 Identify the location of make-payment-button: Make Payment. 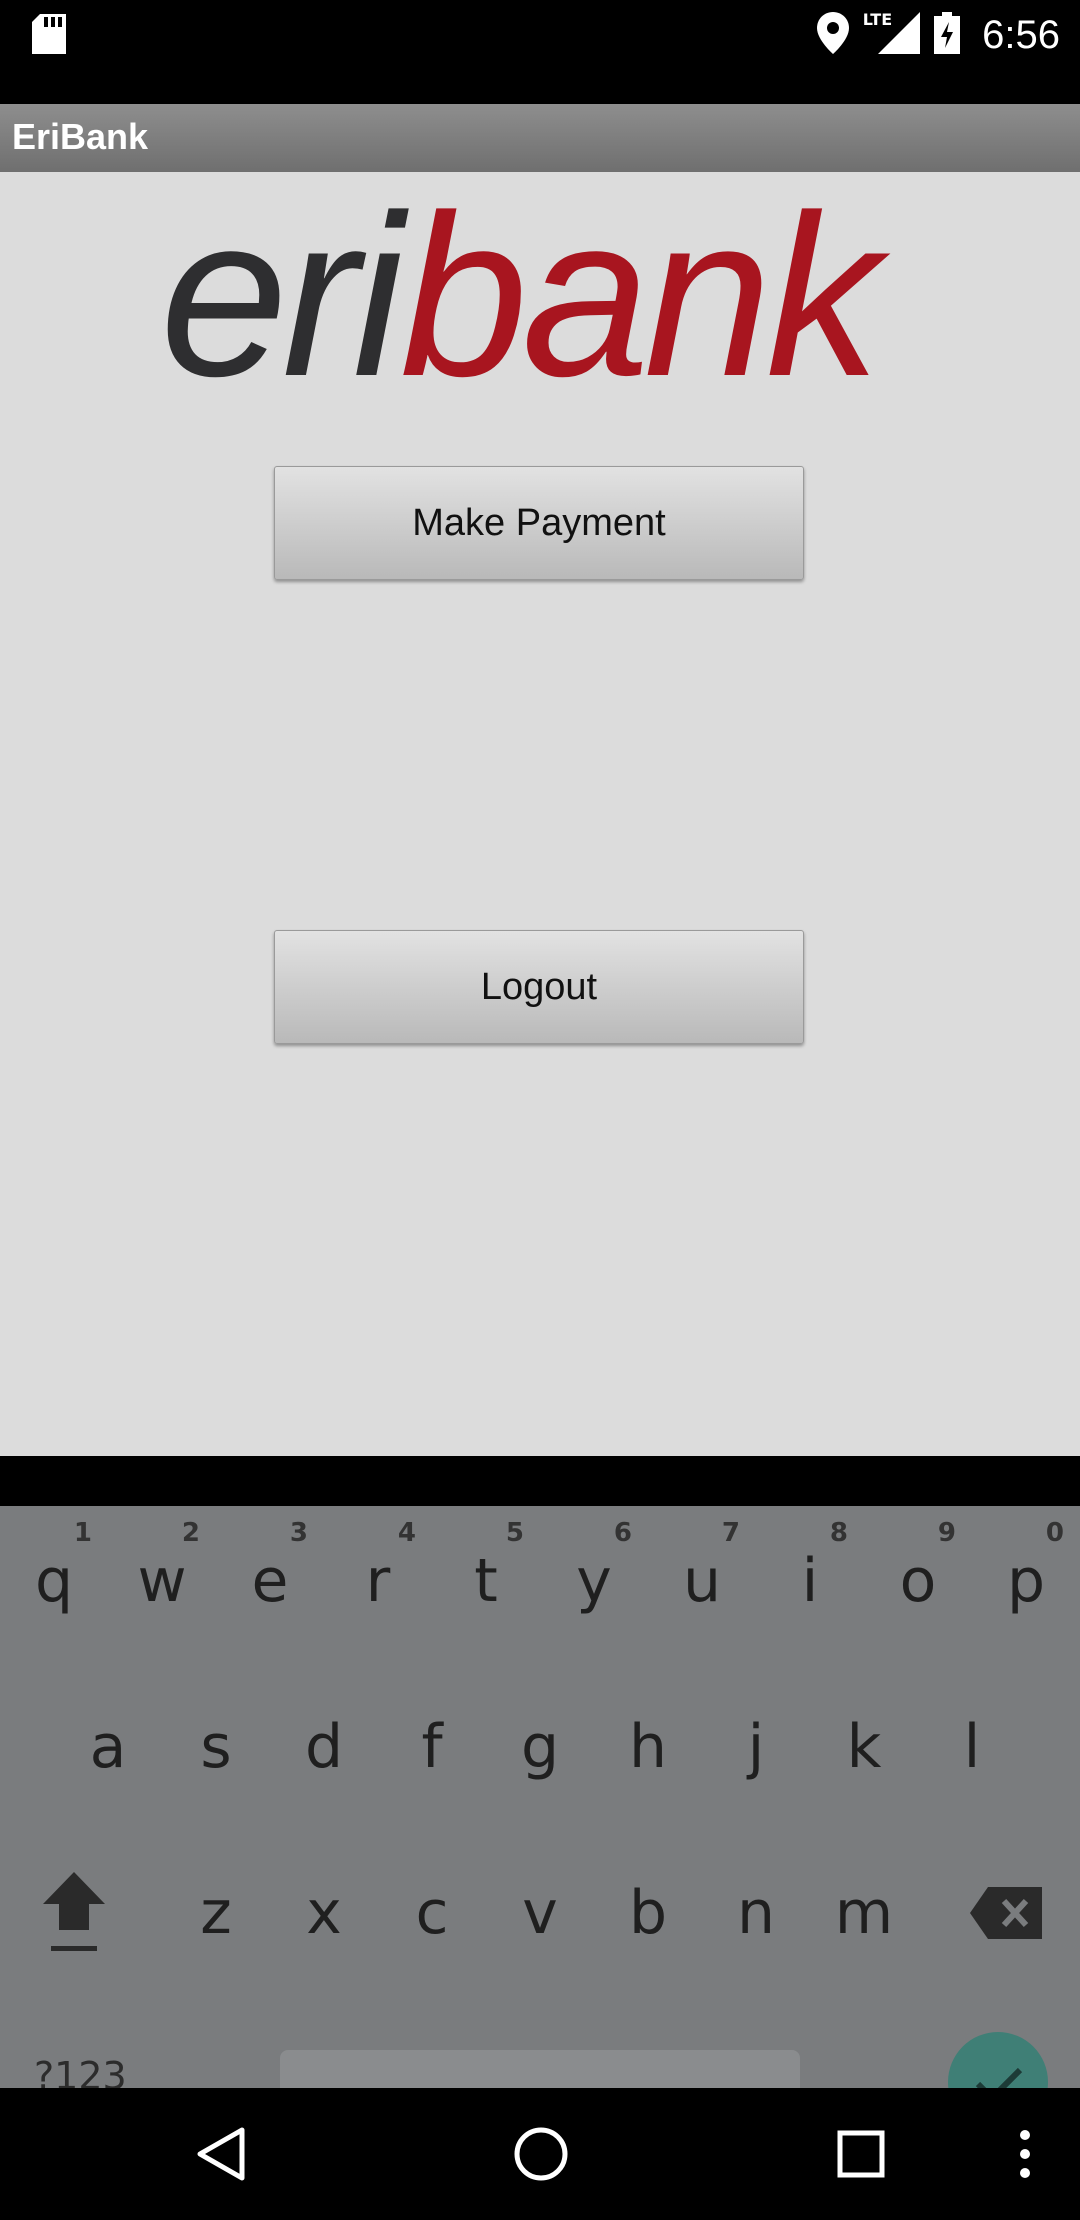
(539, 523).